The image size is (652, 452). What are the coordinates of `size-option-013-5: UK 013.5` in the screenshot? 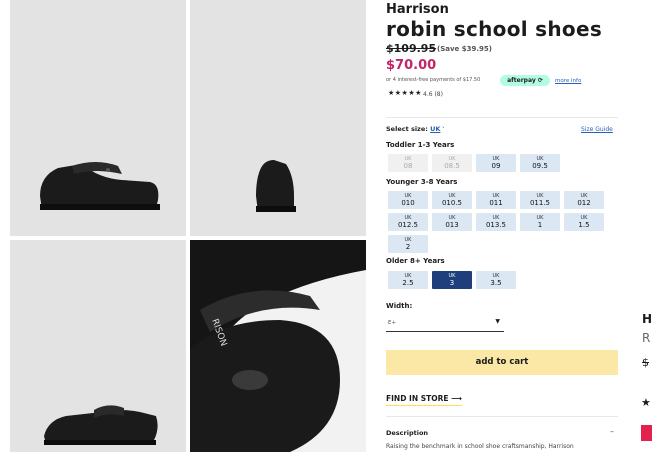 It's located at (496, 222).